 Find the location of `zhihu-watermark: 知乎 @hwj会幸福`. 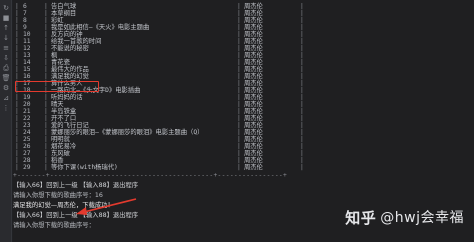

zhihu-watermark: 知乎 @hwj会幸福 is located at coordinates (404, 217).